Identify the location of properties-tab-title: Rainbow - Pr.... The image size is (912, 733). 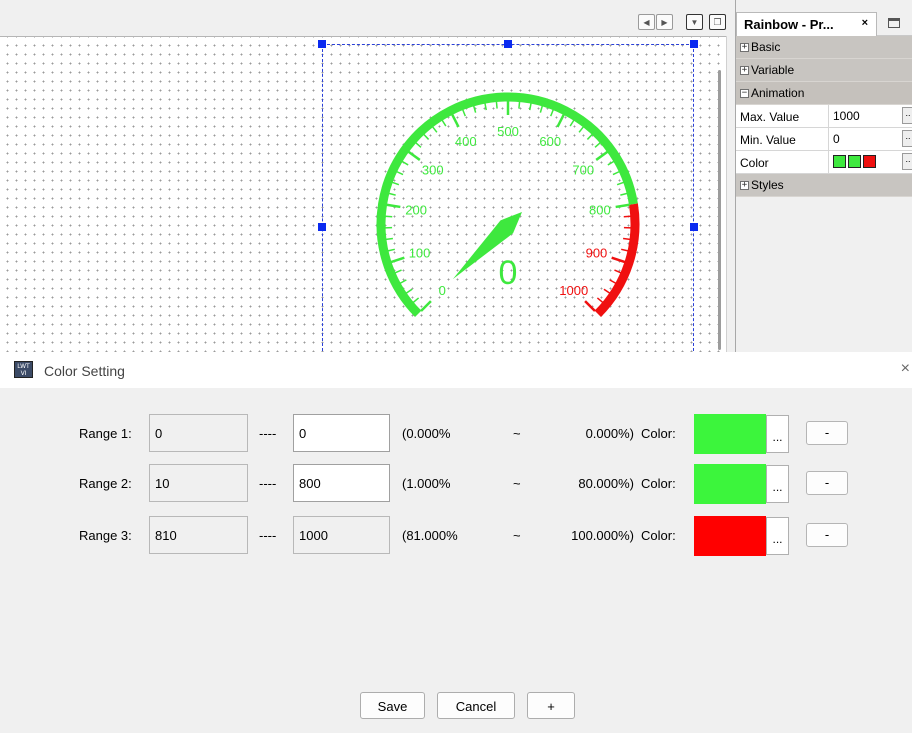
(789, 24).